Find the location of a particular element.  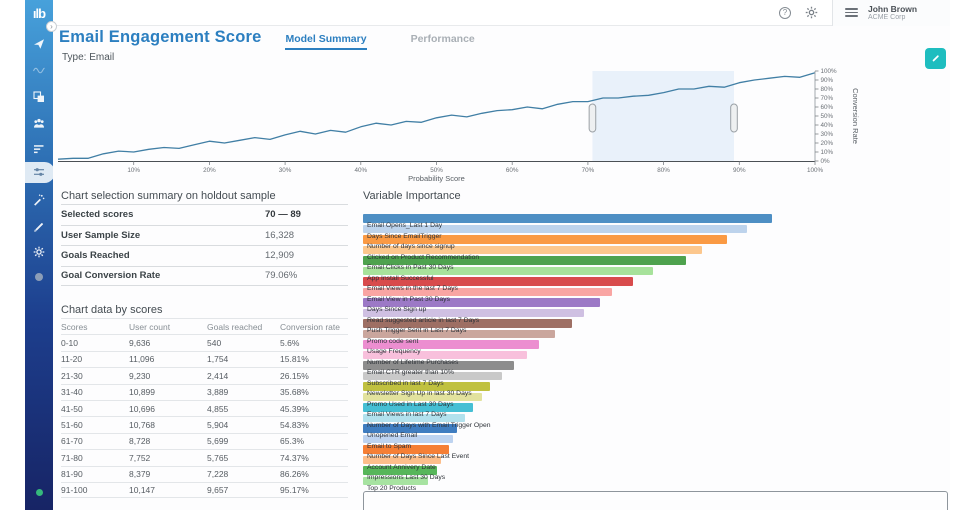

sliders-icon is located at coordinates (39, 172).